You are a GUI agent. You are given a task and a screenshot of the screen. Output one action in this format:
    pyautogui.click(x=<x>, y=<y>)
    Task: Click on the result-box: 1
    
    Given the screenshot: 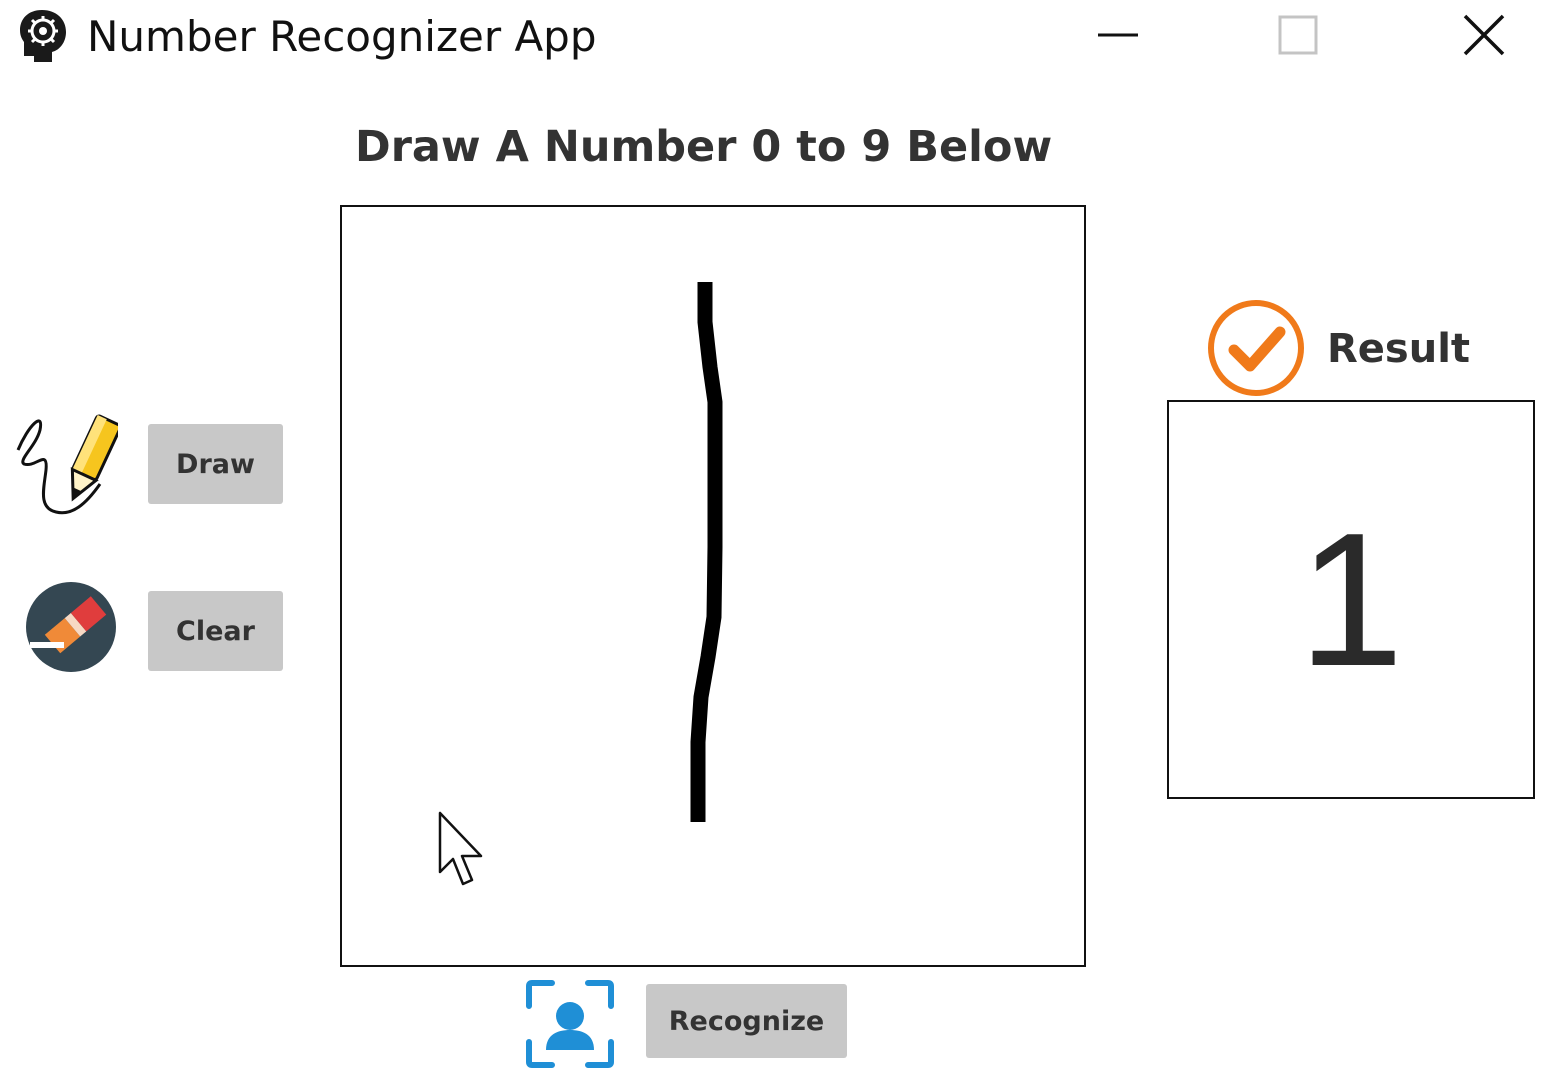 What is the action you would take?
    pyautogui.click(x=1351, y=599)
    